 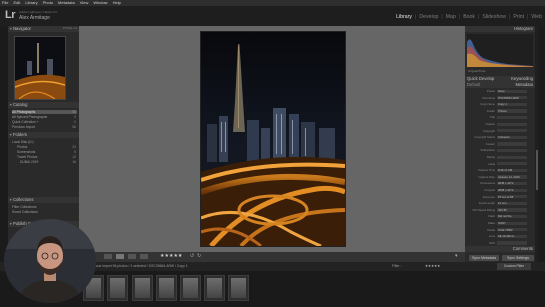 What do you see at coordinates (506, 196) in the screenshot?
I see `metadata-value: 15 sec at f/8` at bounding box center [506, 196].